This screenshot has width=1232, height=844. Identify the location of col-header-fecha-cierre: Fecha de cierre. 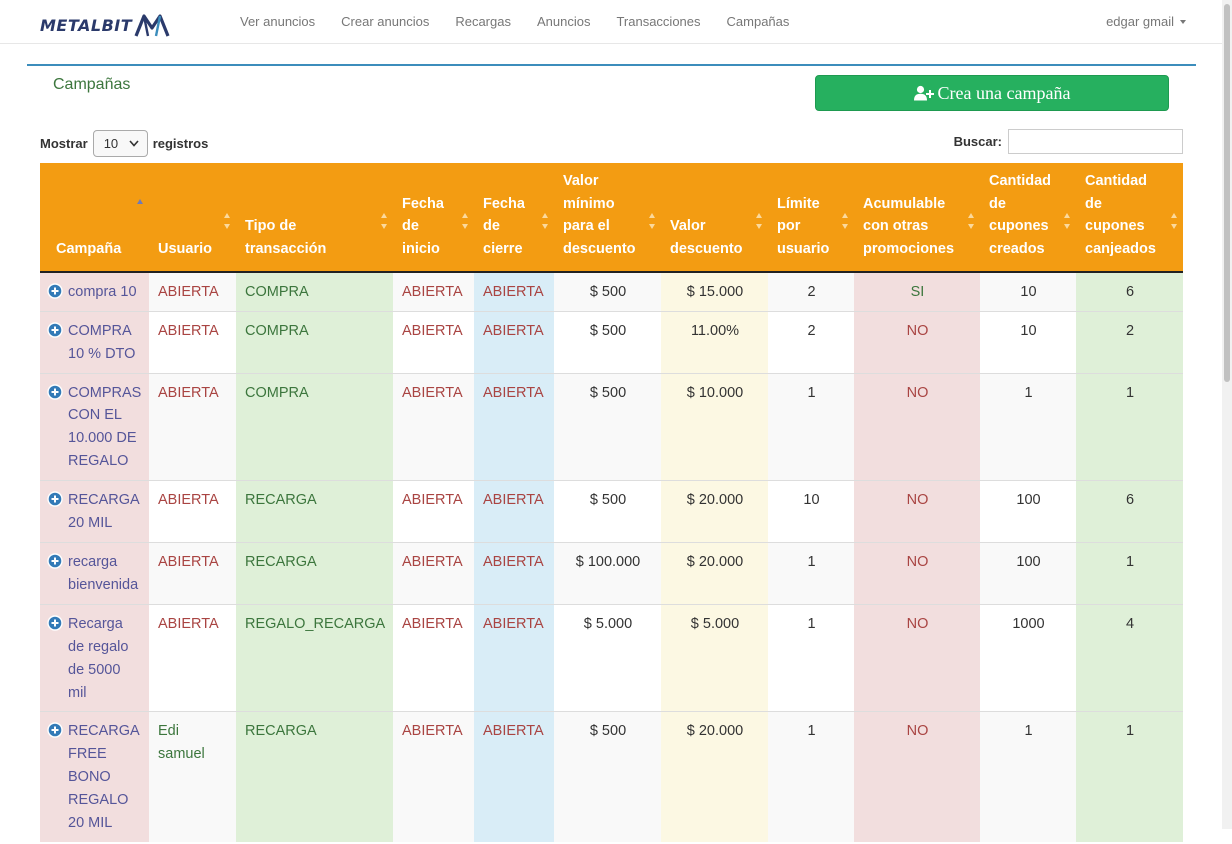
(514, 218).